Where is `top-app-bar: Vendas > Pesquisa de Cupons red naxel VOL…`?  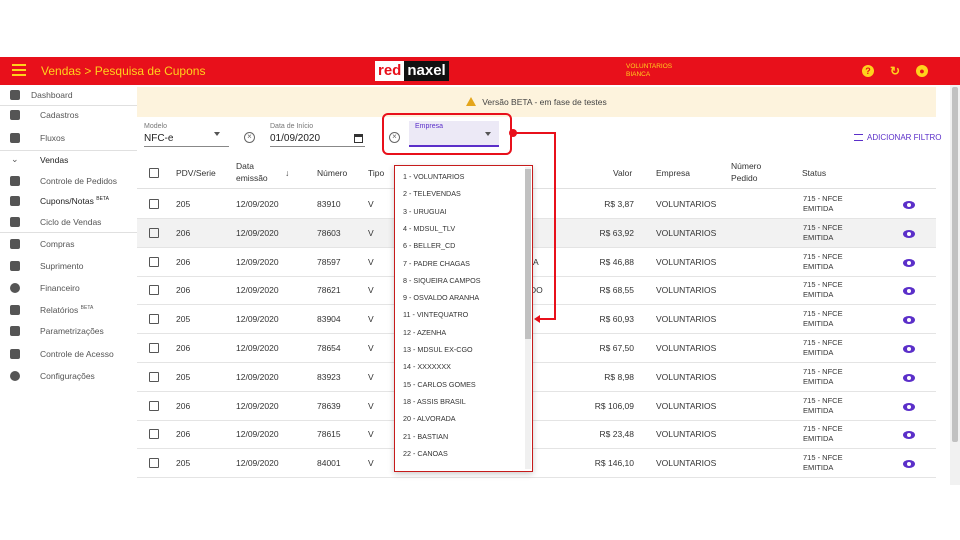
top-app-bar: Vendas > Pesquisa de Cupons red naxel VOL… is located at coordinates (480, 71).